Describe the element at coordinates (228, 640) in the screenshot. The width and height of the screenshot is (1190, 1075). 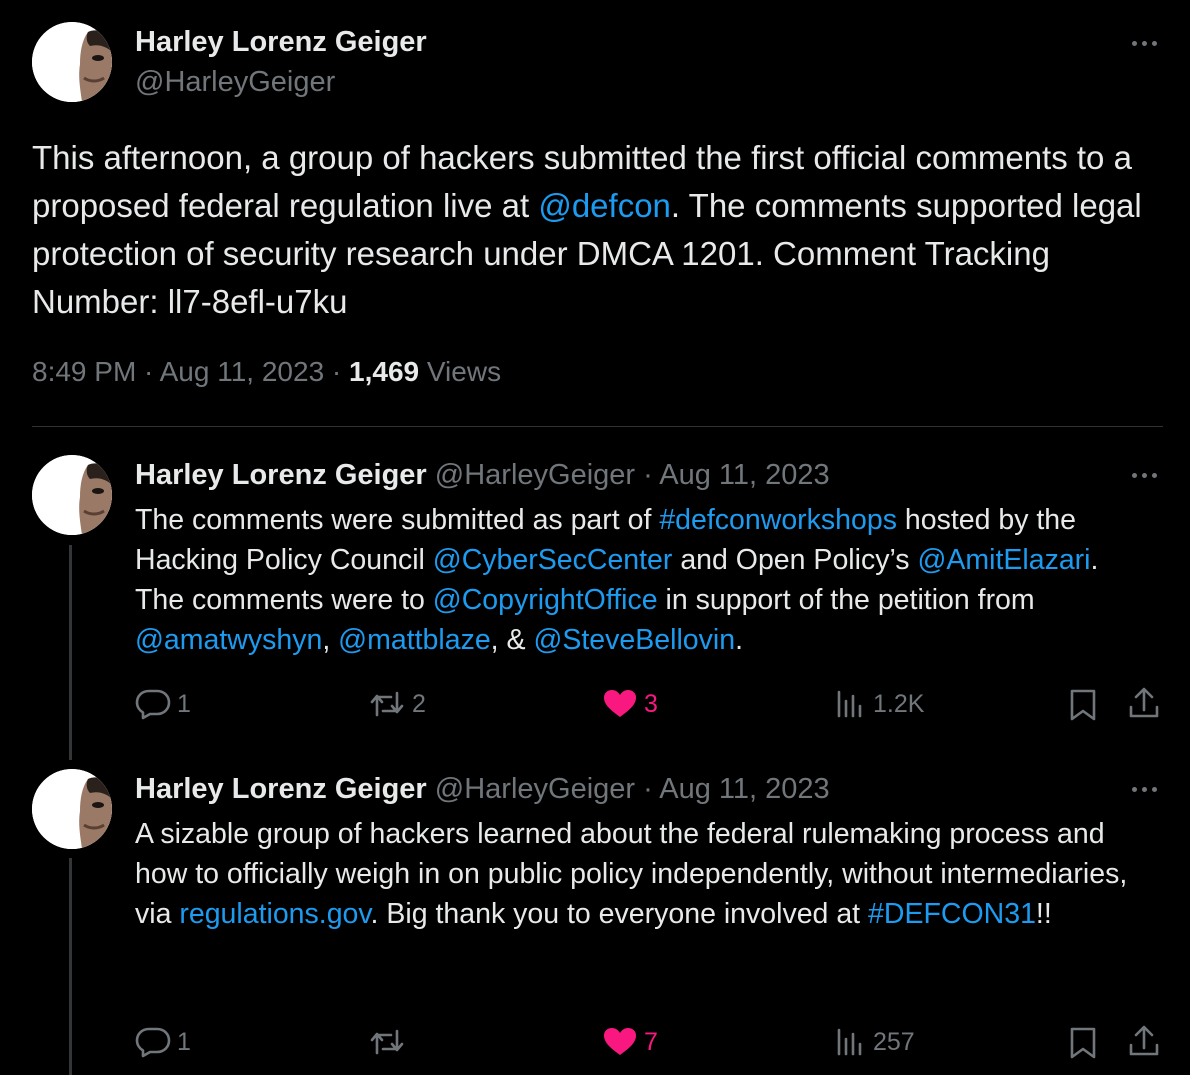
I see `mention-link: @amatwyshyn` at that location.